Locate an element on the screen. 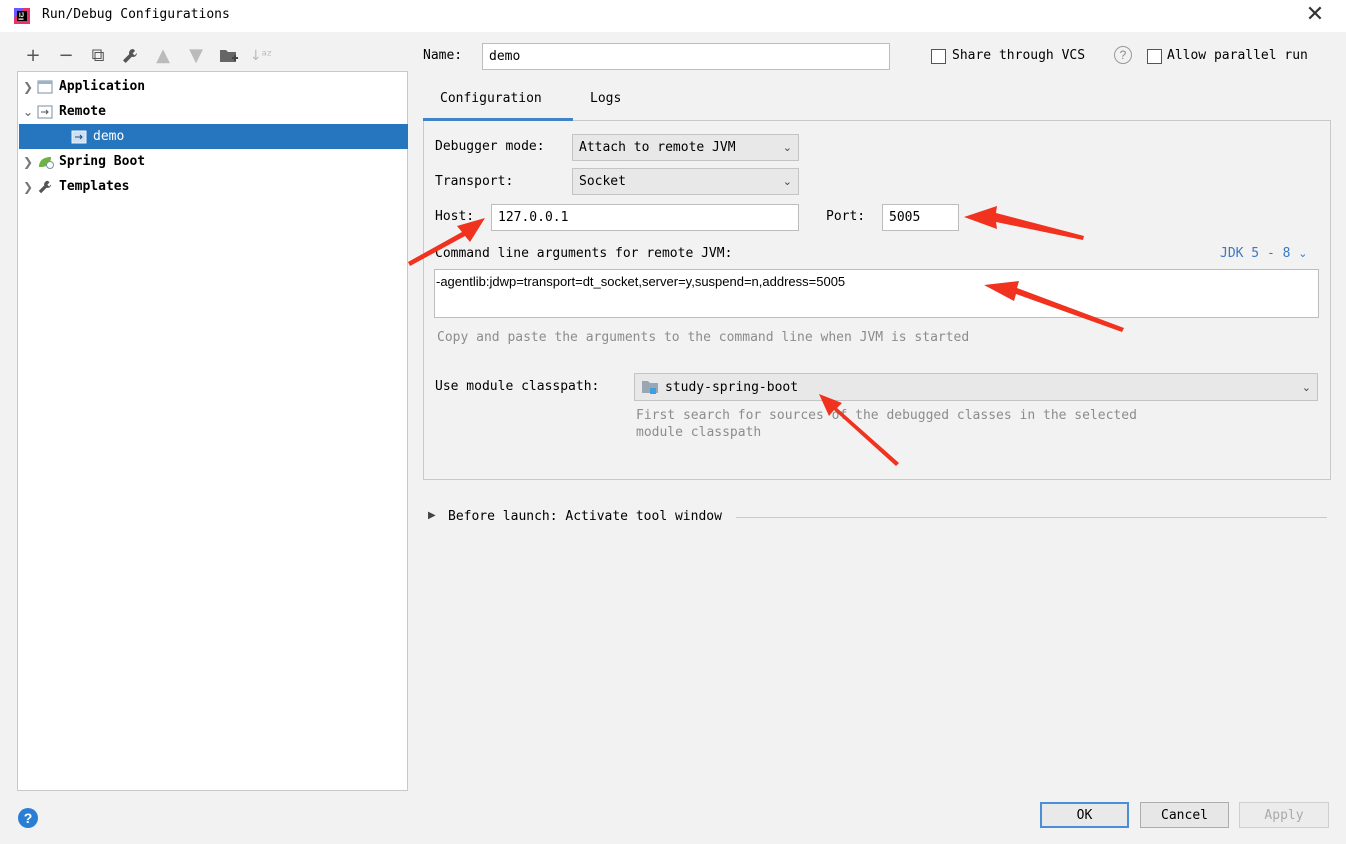  remote-config-icon is located at coordinates (80, 137).